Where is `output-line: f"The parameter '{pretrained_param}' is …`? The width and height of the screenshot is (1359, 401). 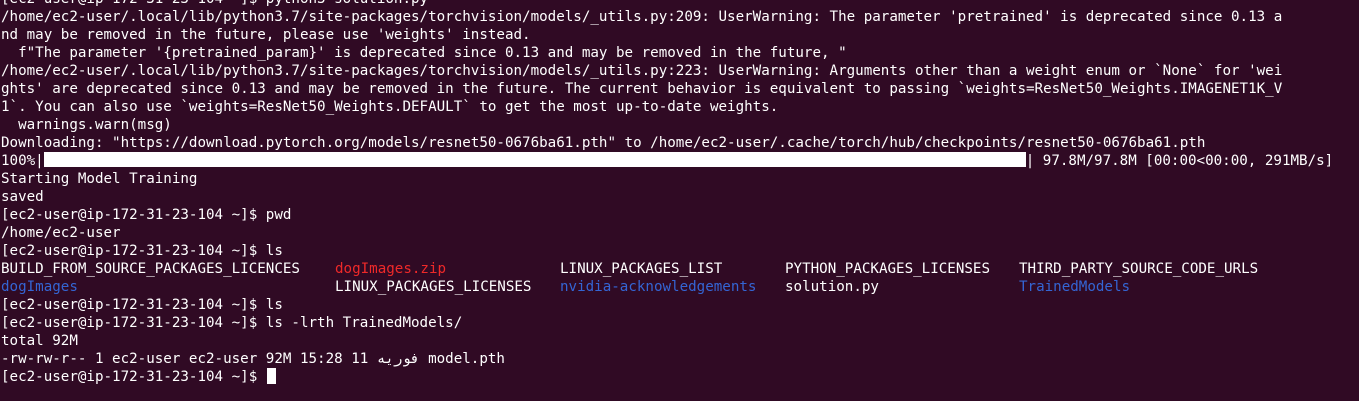 output-line: f"The parameter '{pretrained_param}' is … is located at coordinates (424, 53).